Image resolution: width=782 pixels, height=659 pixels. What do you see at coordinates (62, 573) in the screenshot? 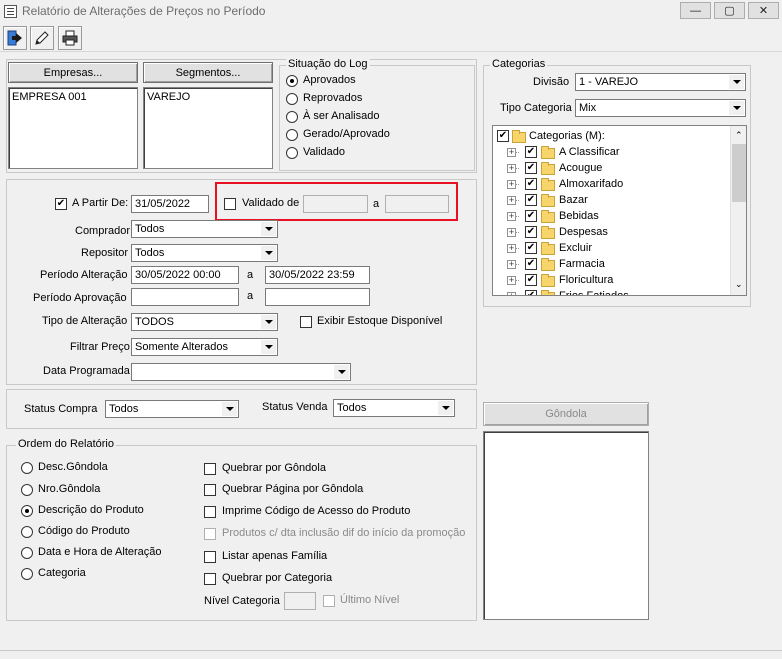
I see `radio-label: Categoria` at bounding box center [62, 573].